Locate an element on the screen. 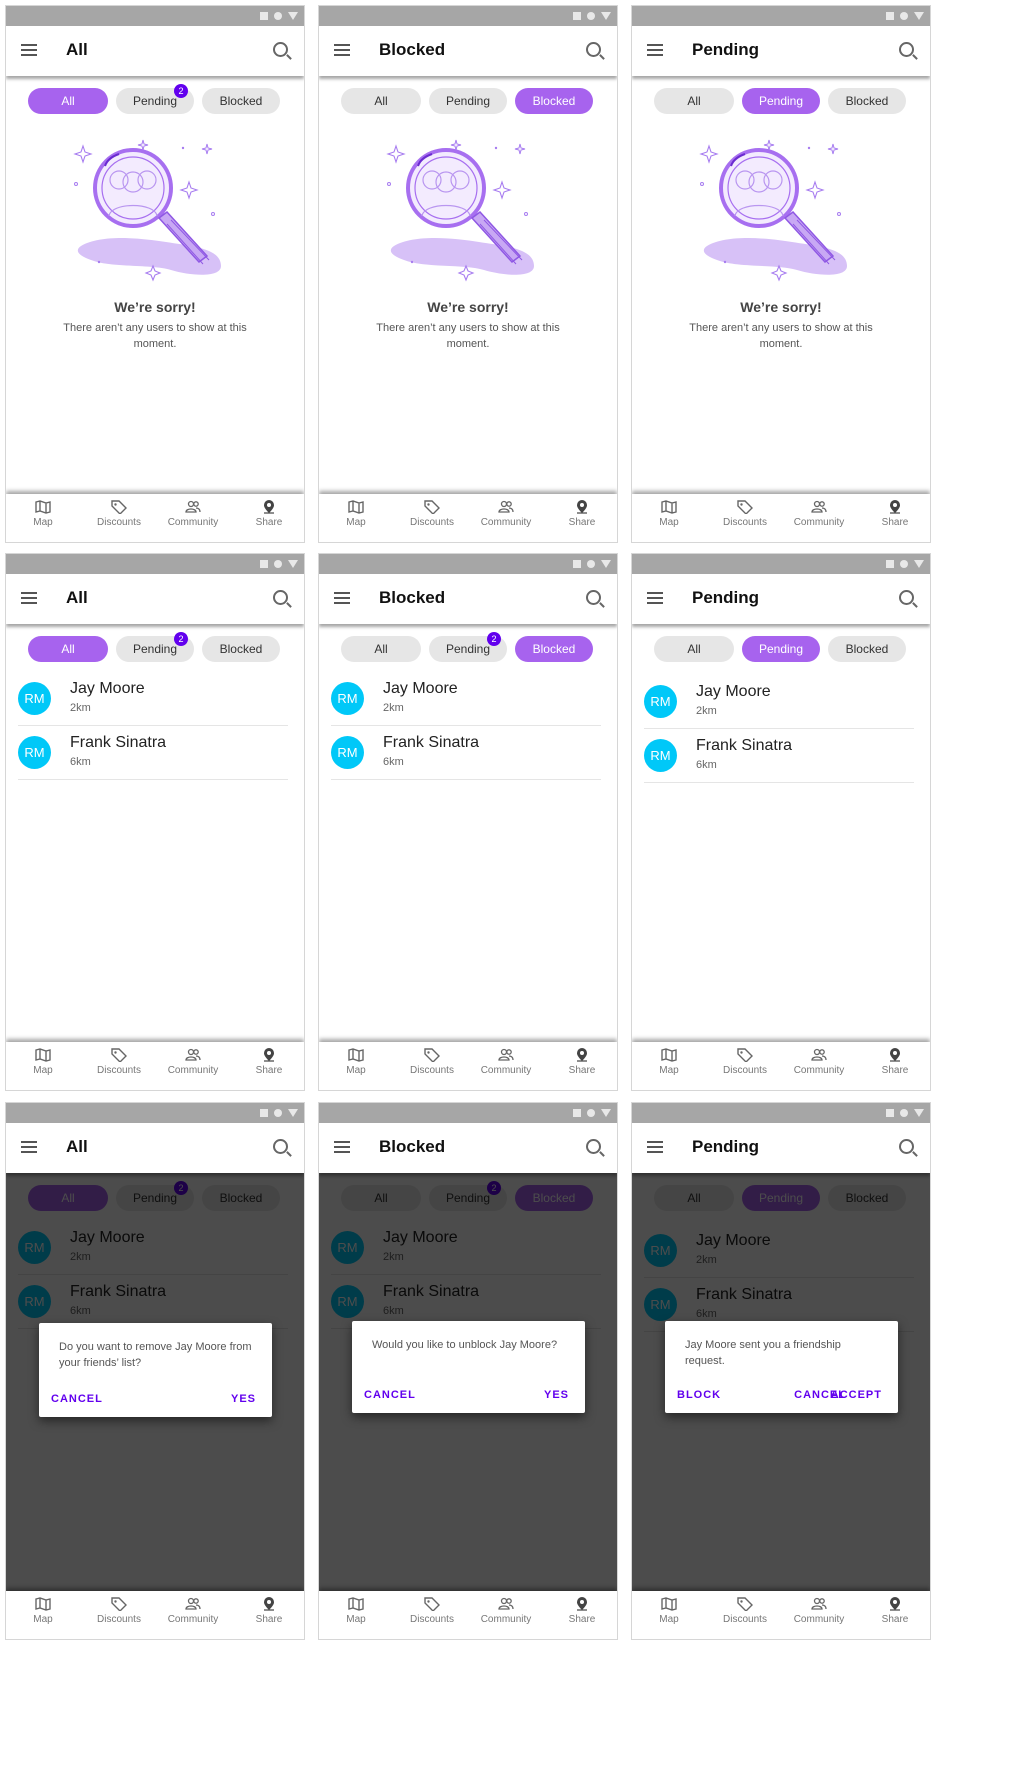  user-list: RM Jay Moore 2km RM Frank Sinatra 6km is located at coordinates (466, 726).